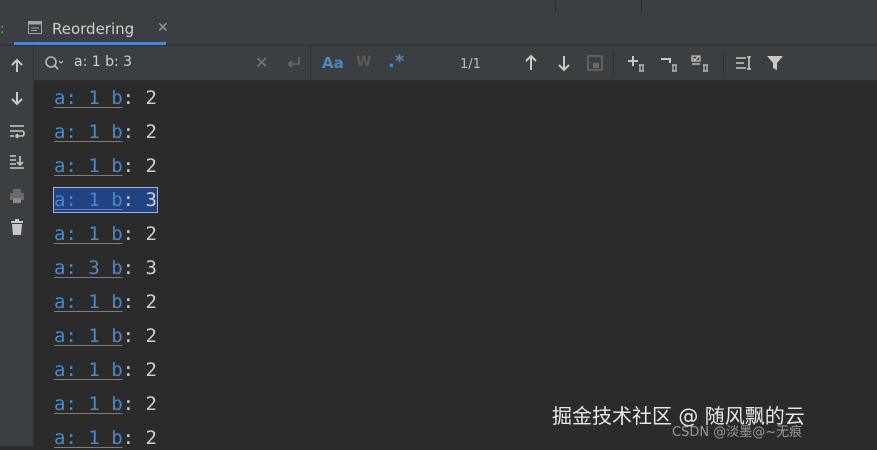  Describe the element at coordinates (261, 62) in the screenshot. I see `clear-icon: ✕` at that location.